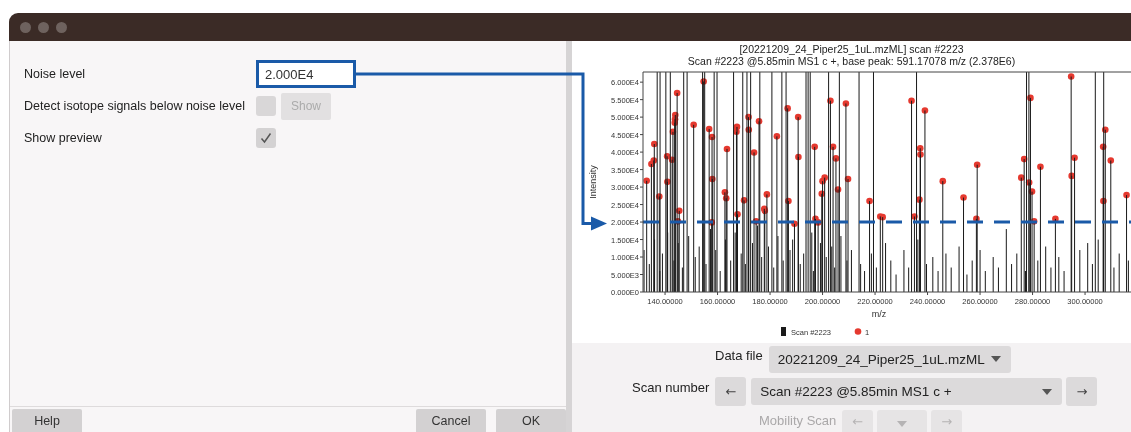 The height and width of the screenshot is (432, 1131). I want to click on dropdown-value: Scan #2223 @5.85min MS1 c +, so click(856, 391).